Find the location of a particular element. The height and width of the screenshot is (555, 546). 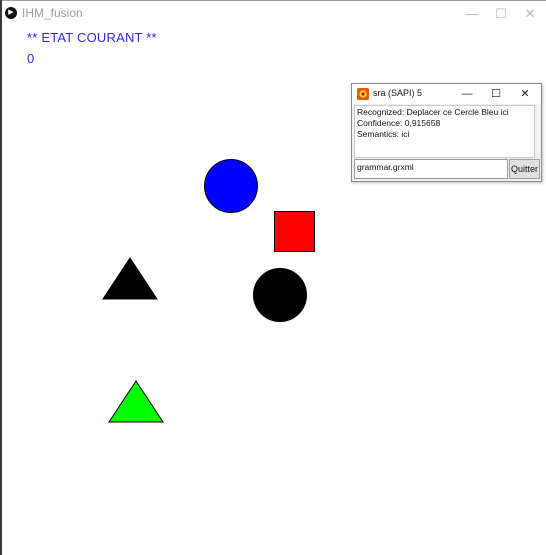

red-square is located at coordinates (295, 232).